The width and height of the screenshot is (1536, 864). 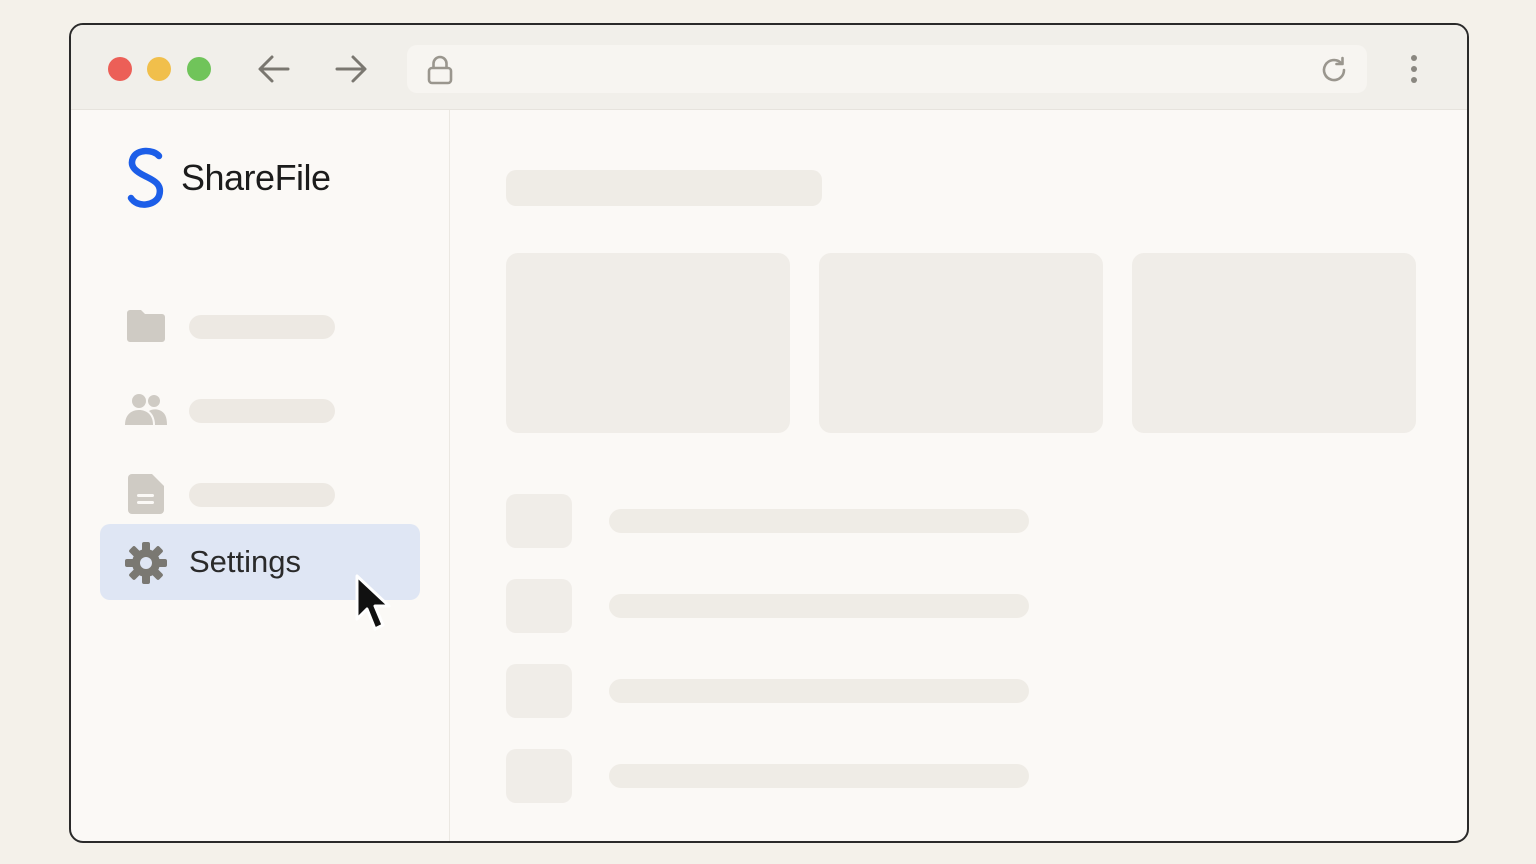 I want to click on document-icon, so click(x=146, y=494).